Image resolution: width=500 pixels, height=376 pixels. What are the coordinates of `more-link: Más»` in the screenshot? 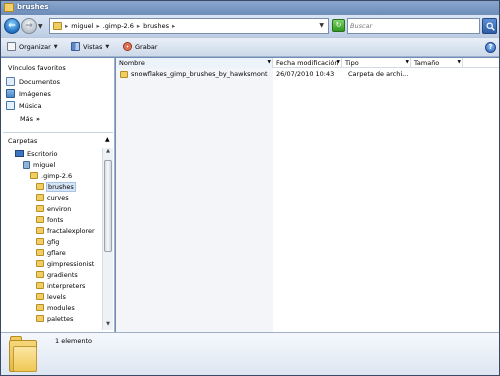 It's located at (30, 119).